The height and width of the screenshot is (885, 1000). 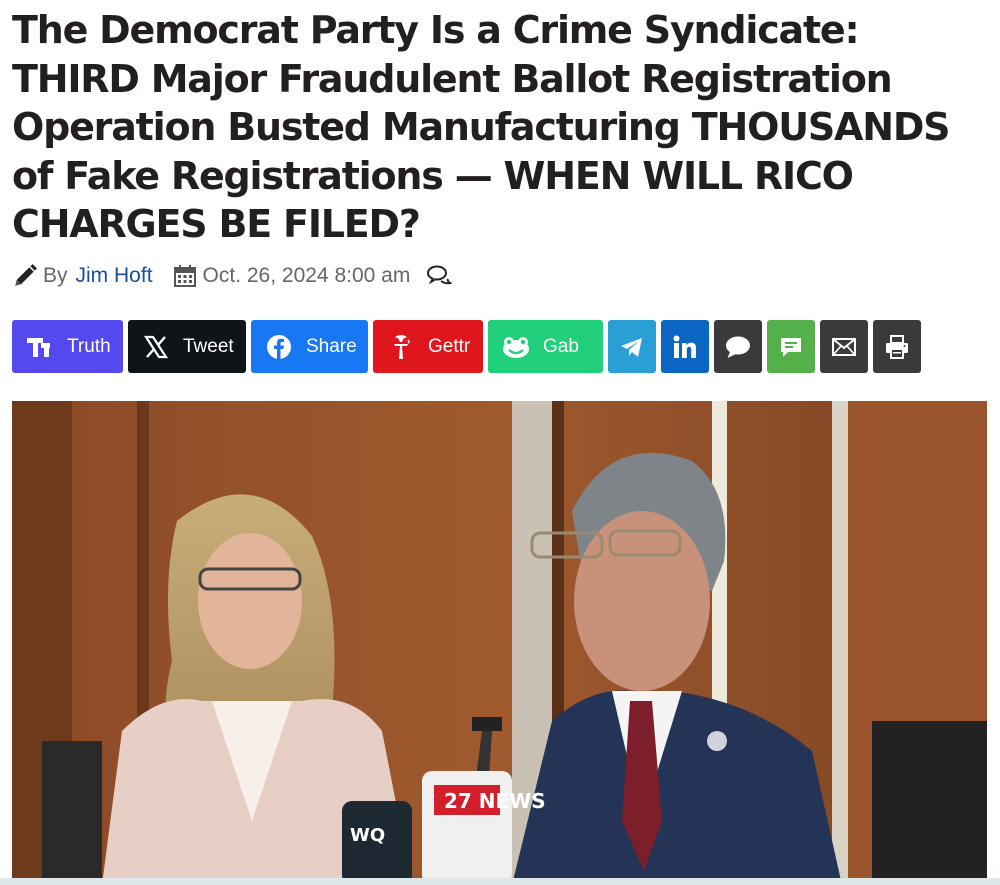 I want to click on share-tweet-button: Tweet, so click(x=187, y=346).